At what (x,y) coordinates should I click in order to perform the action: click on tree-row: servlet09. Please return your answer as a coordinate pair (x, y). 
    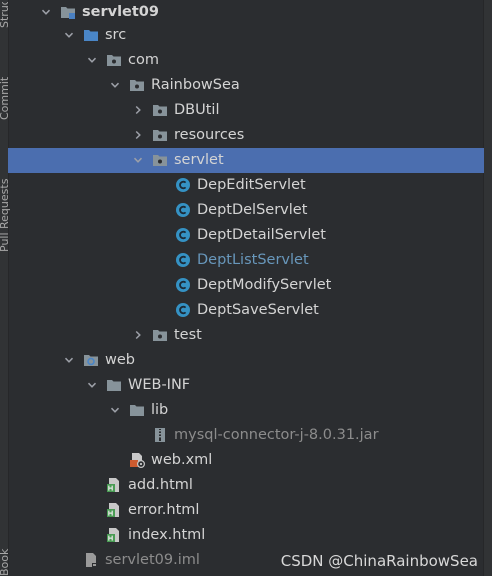
    Looking at the image, I should click on (246, 12).